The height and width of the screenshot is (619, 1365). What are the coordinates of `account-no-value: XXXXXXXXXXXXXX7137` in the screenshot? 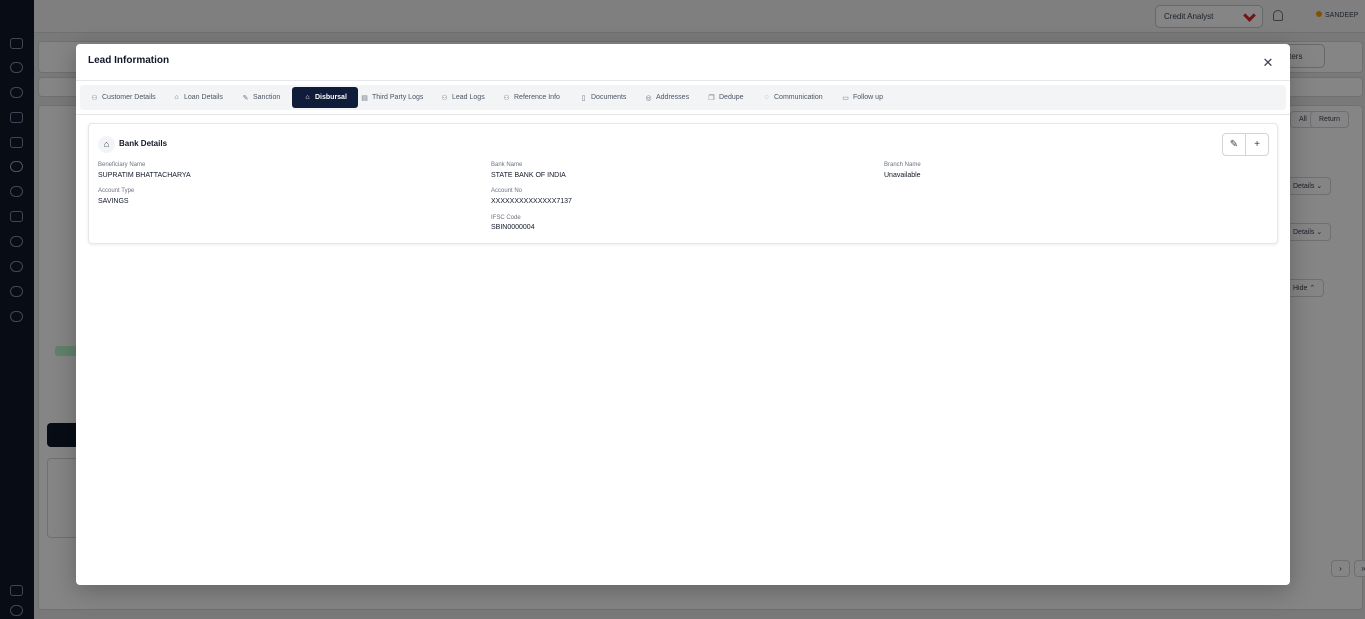 It's located at (531, 201).